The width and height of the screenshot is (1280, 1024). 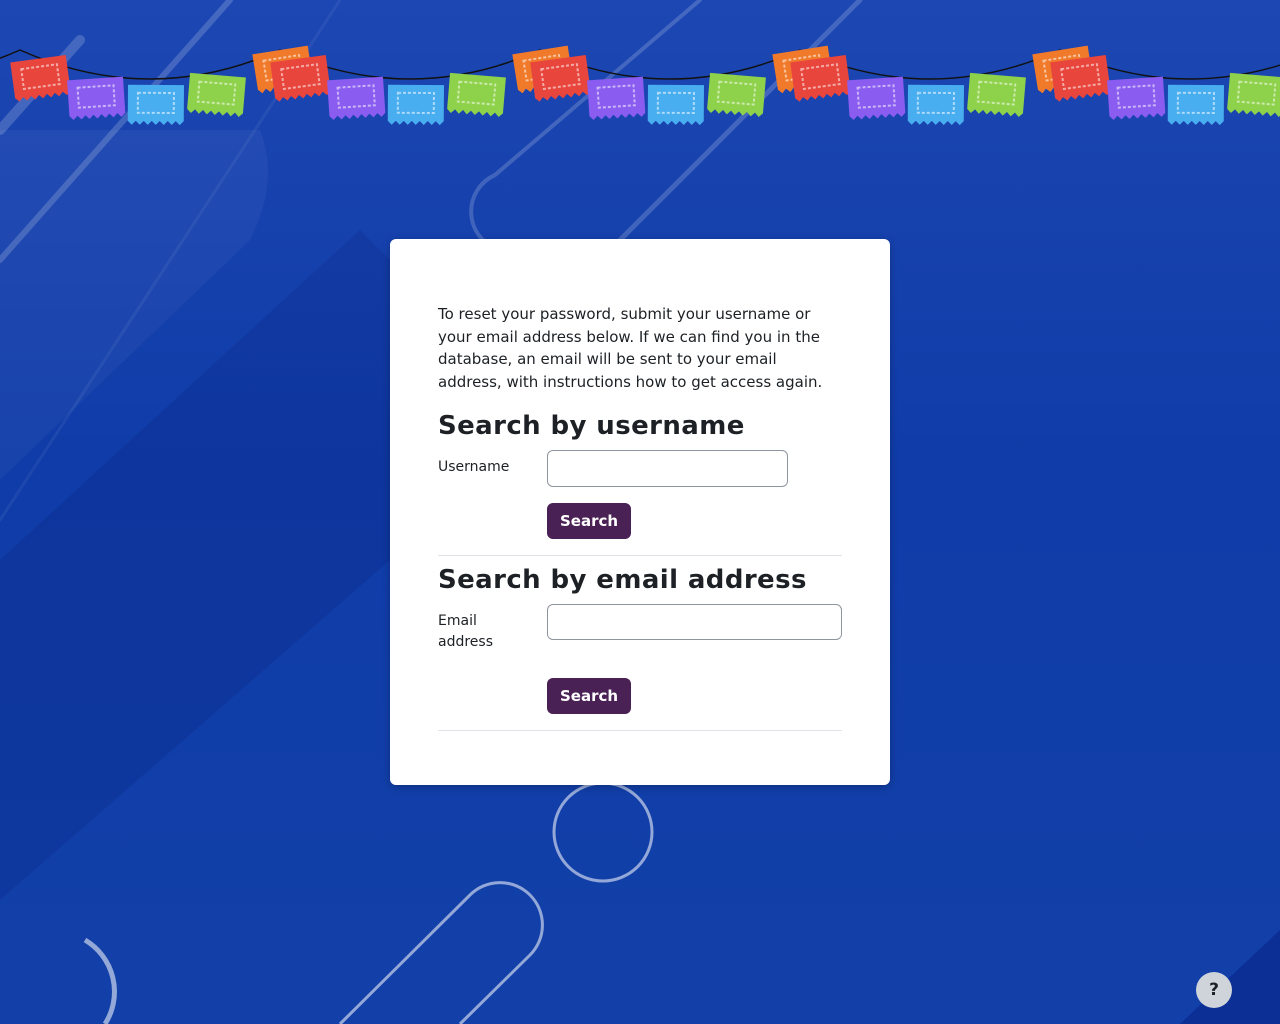 What do you see at coordinates (589, 695) in the screenshot?
I see `search-email-button: Search` at bounding box center [589, 695].